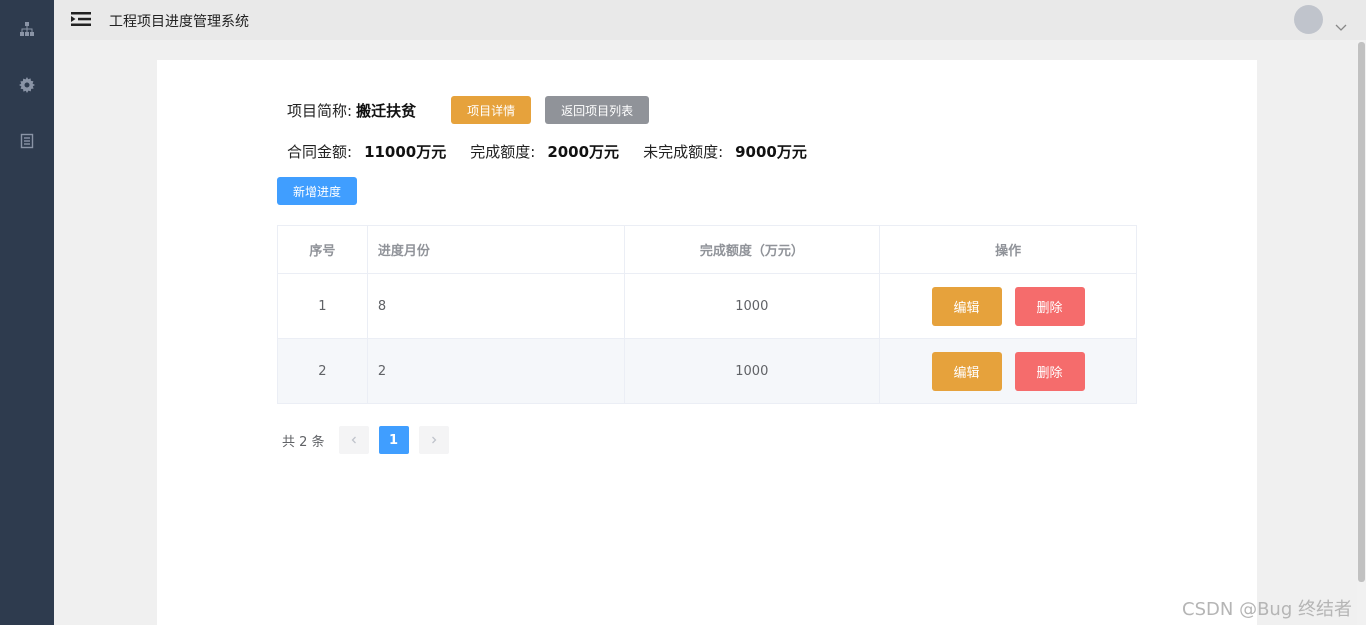 The height and width of the screenshot is (625, 1366). I want to click on cell-index: 2, so click(322, 371).